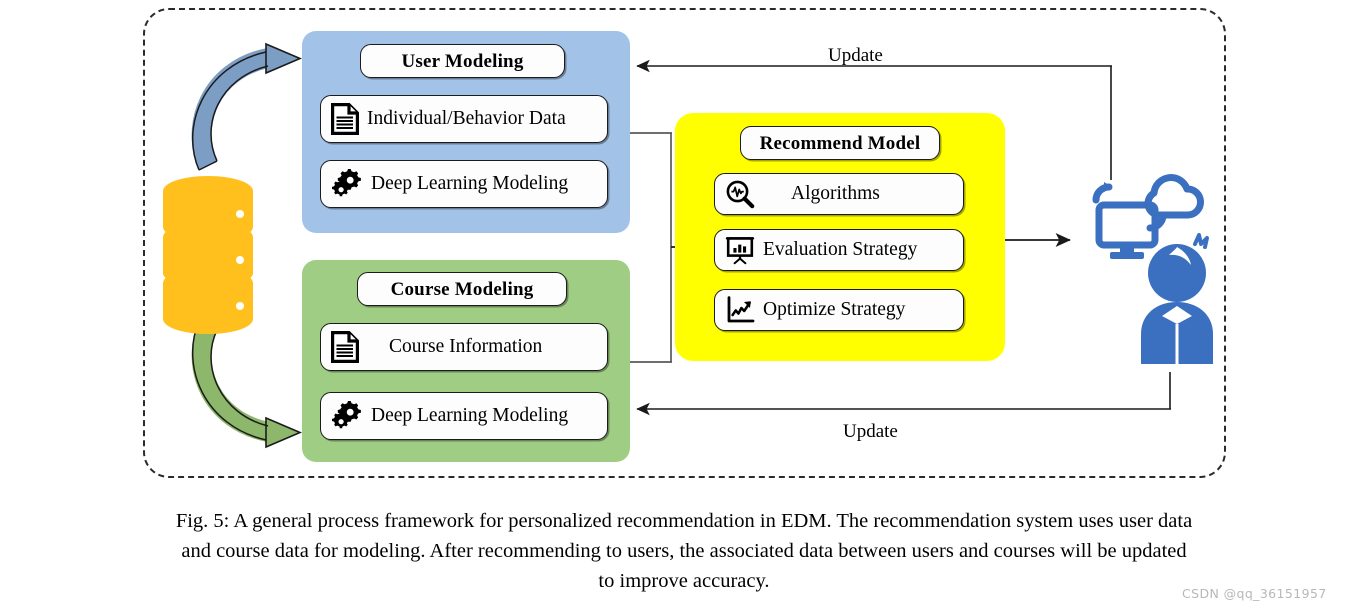  I want to click on chip-user-deep-learning-modeling: Deep Learning Modeling, so click(464, 184).